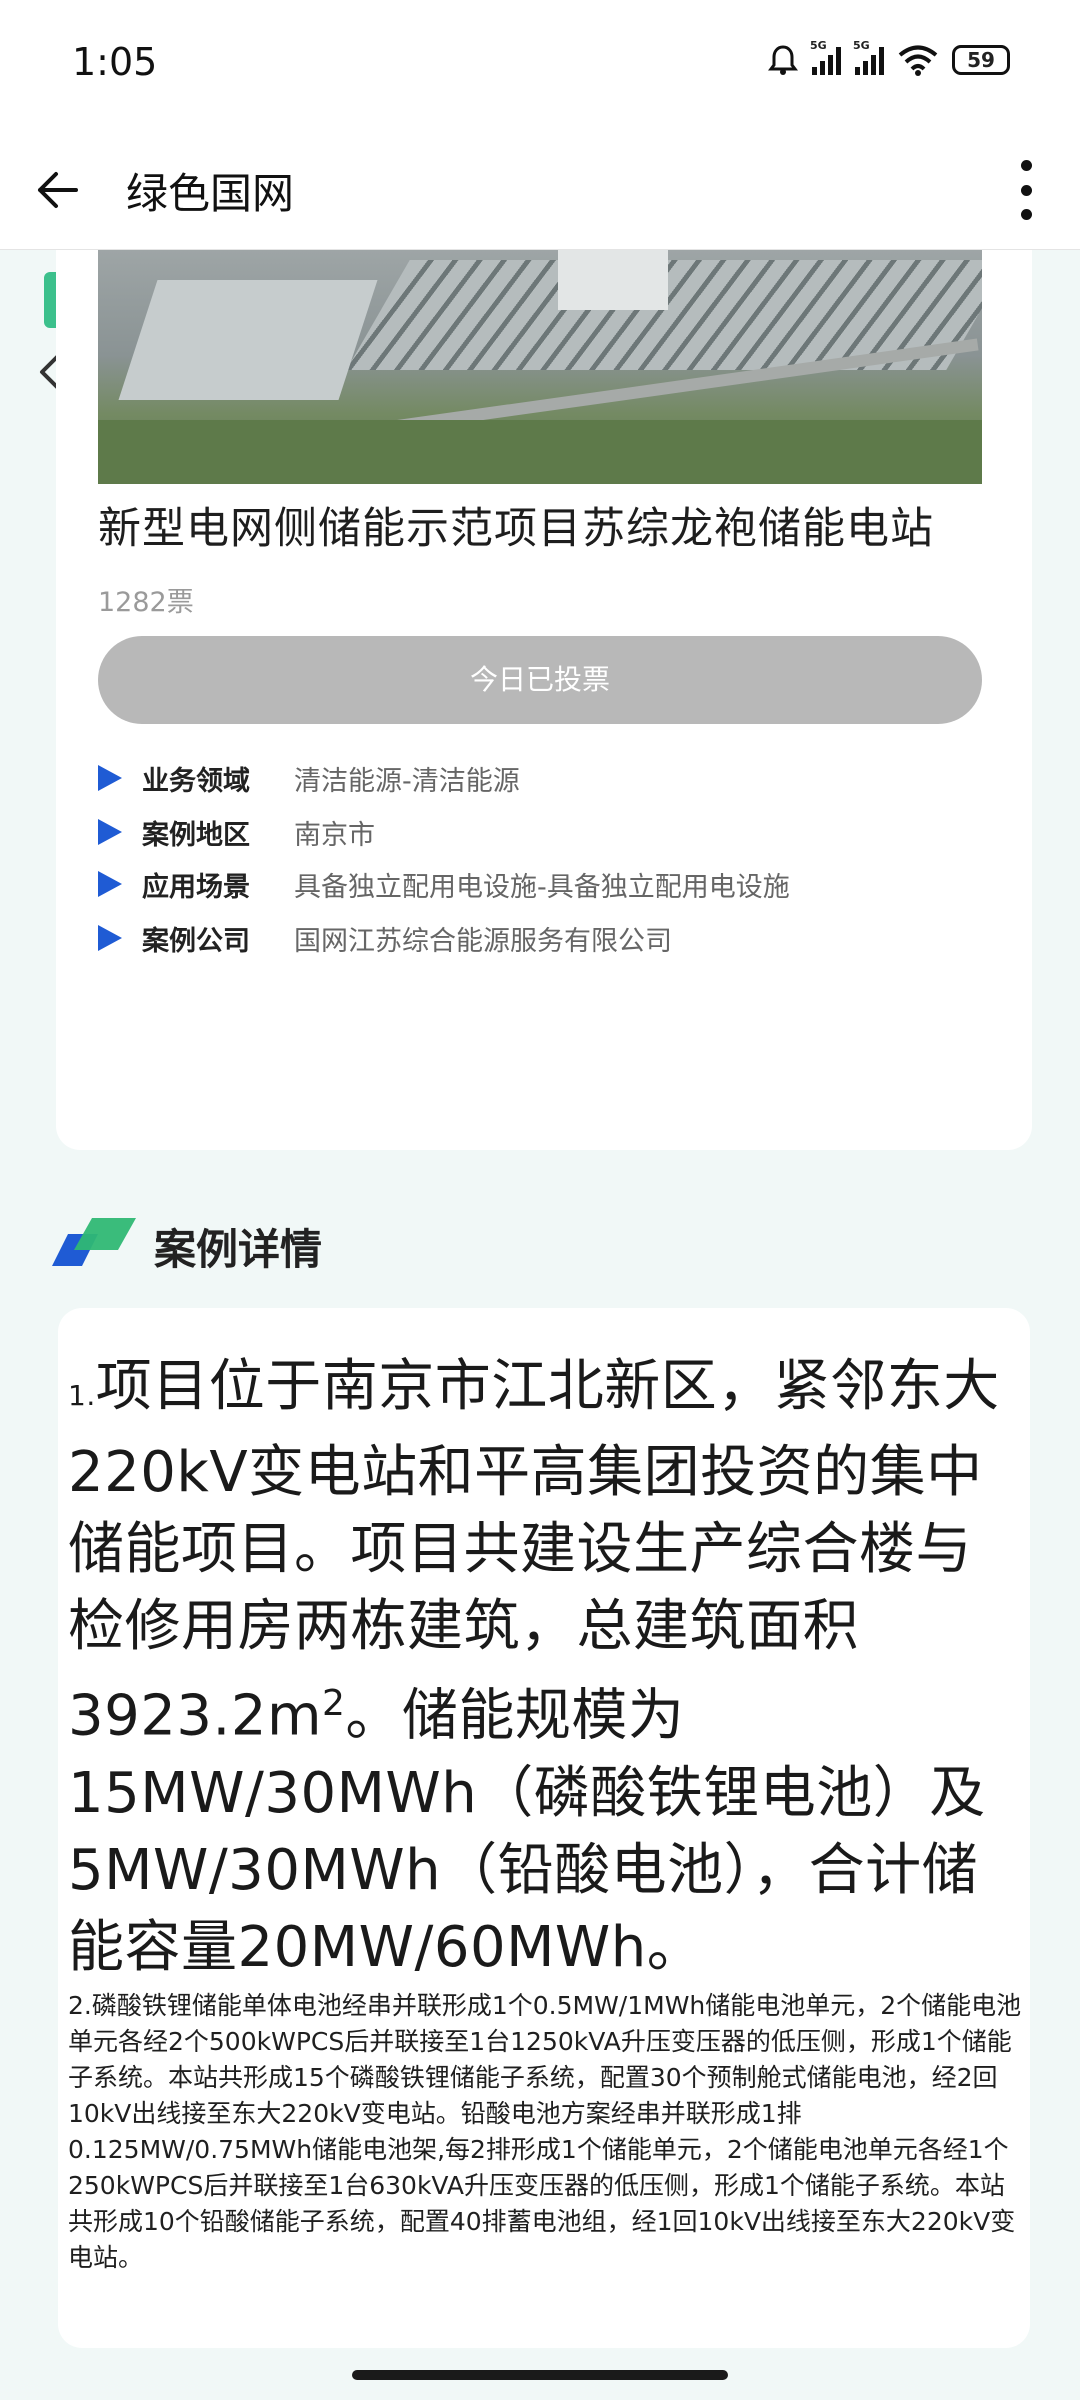  What do you see at coordinates (94, 1242) in the screenshot?
I see `section-parallelogram-icon` at bounding box center [94, 1242].